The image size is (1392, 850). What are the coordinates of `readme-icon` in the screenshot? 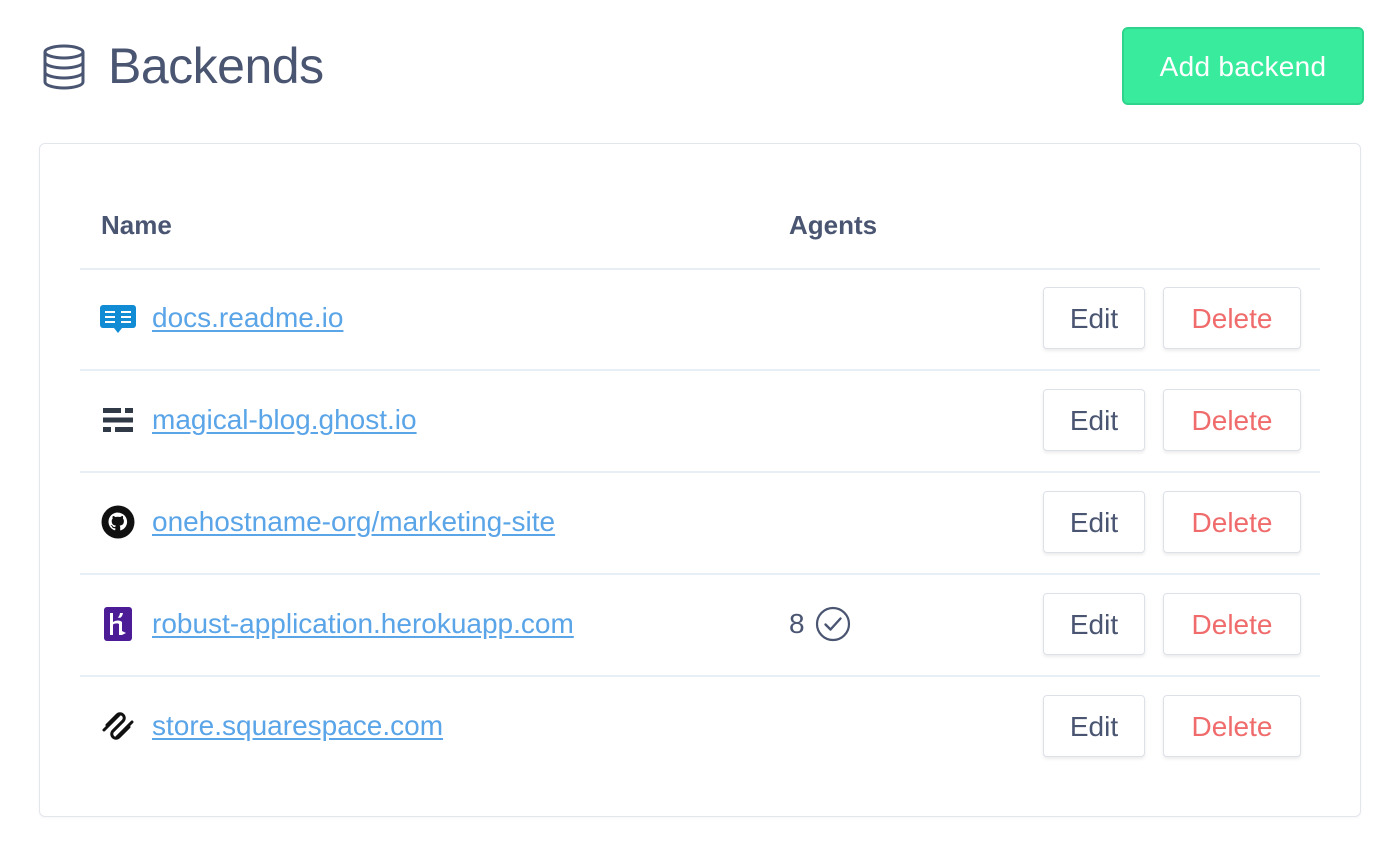 It's located at (118, 319).